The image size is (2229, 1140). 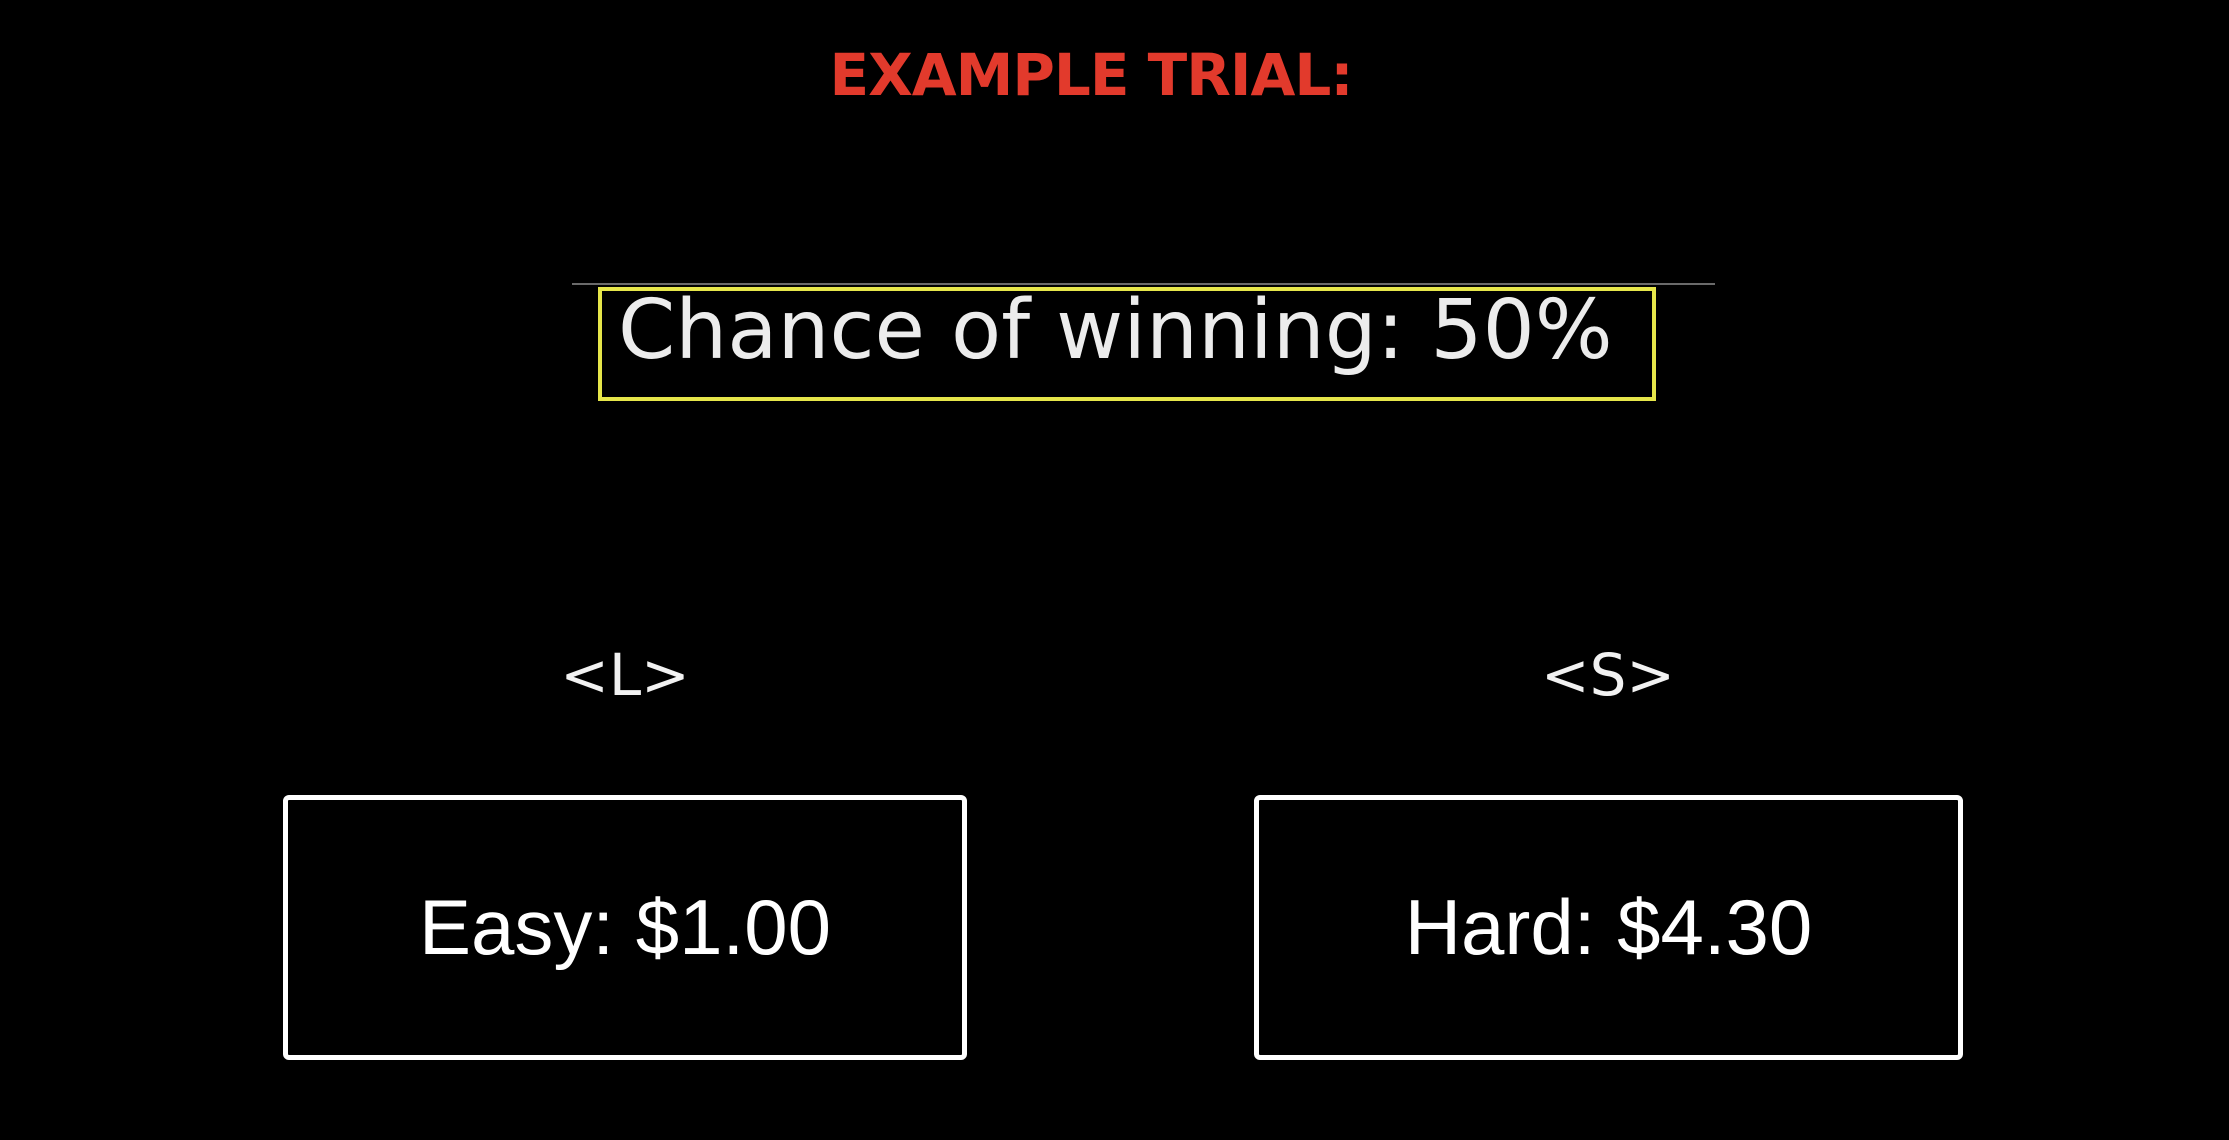 I want to click on hard-option-label: Hard: $4.30, so click(x=1608, y=927).